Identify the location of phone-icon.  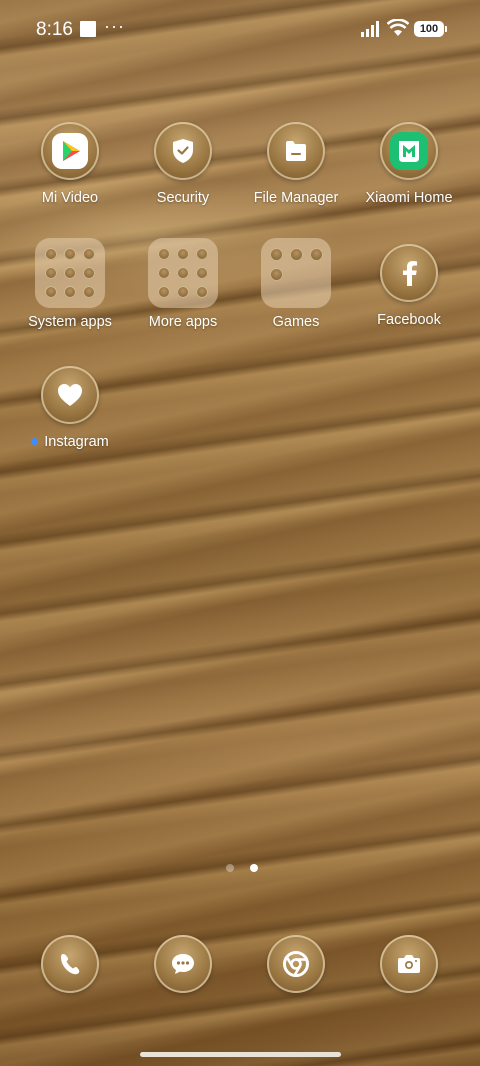
(70, 964).